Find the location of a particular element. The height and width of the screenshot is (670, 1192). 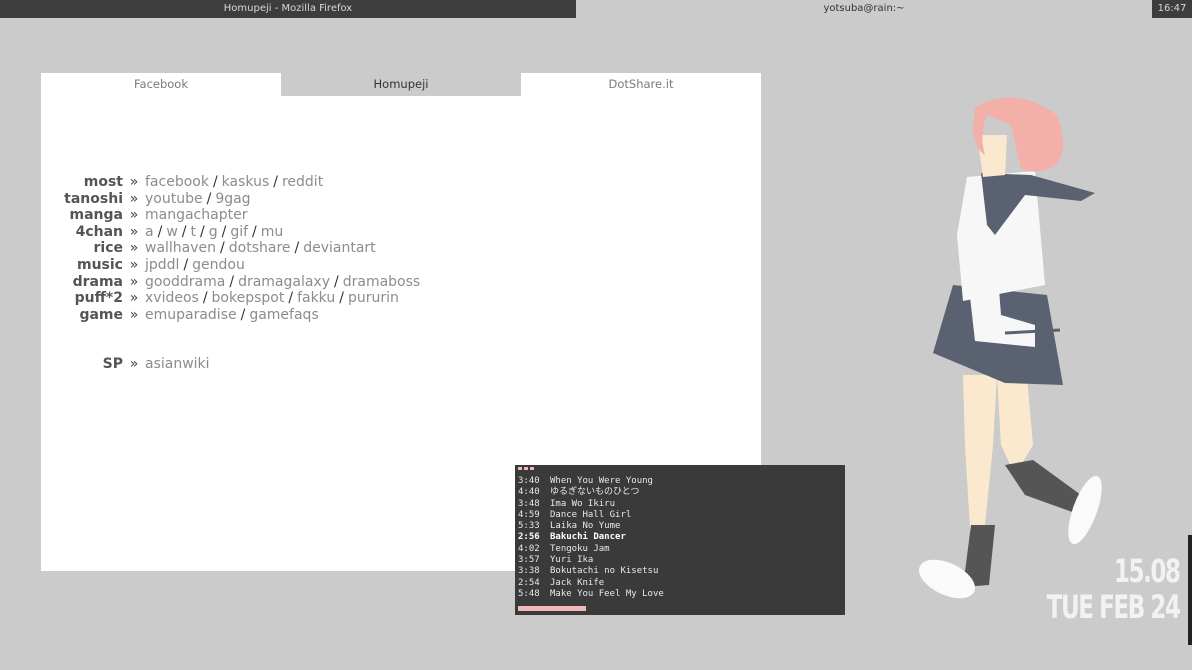

bookmark-link: wallhaven is located at coordinates (180, 248).